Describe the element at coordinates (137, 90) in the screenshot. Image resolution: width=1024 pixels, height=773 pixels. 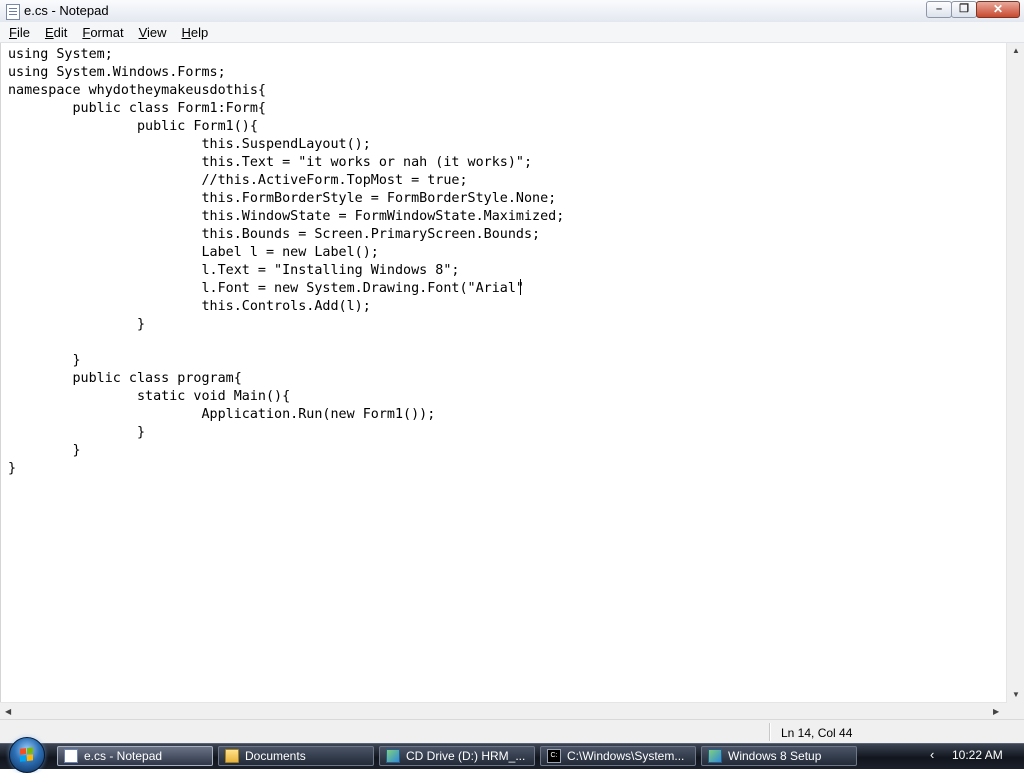
I see `code-line: namespace whydotheymakeusdothis{` at that location.